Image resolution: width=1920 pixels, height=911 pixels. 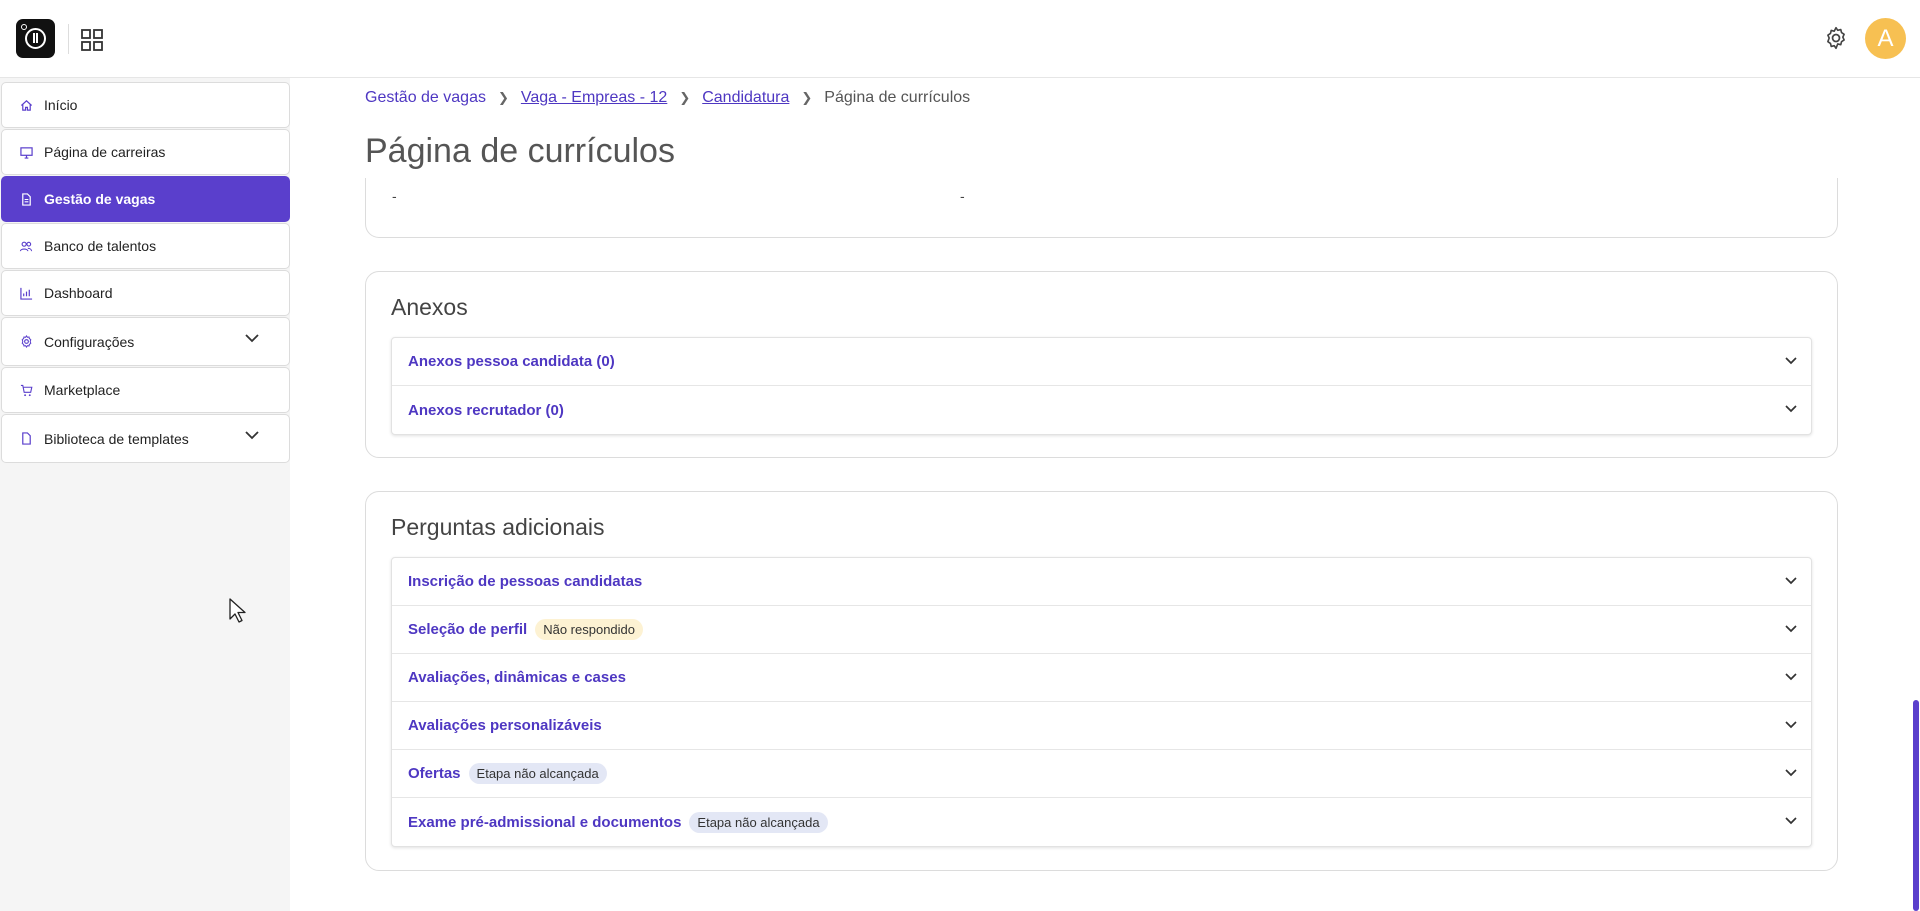 I want to click on accordion-avaliacoes-personalizaveis: Avaliações personalizáveis, so click(x=1101, y=726).